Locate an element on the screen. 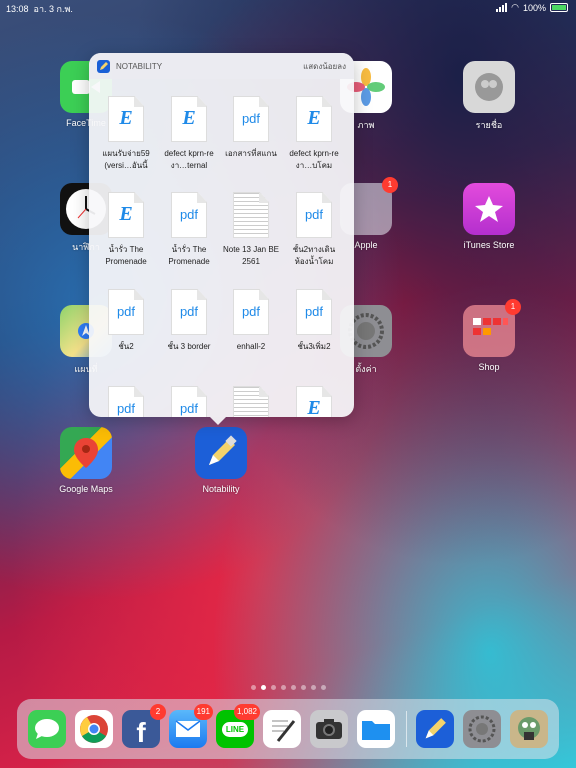 The height and width of the screenshot is (768, 576). file-item: pdf ชั้น2ทางเดิน ห้องน้ำโคม is located at coordinates (314, 230).